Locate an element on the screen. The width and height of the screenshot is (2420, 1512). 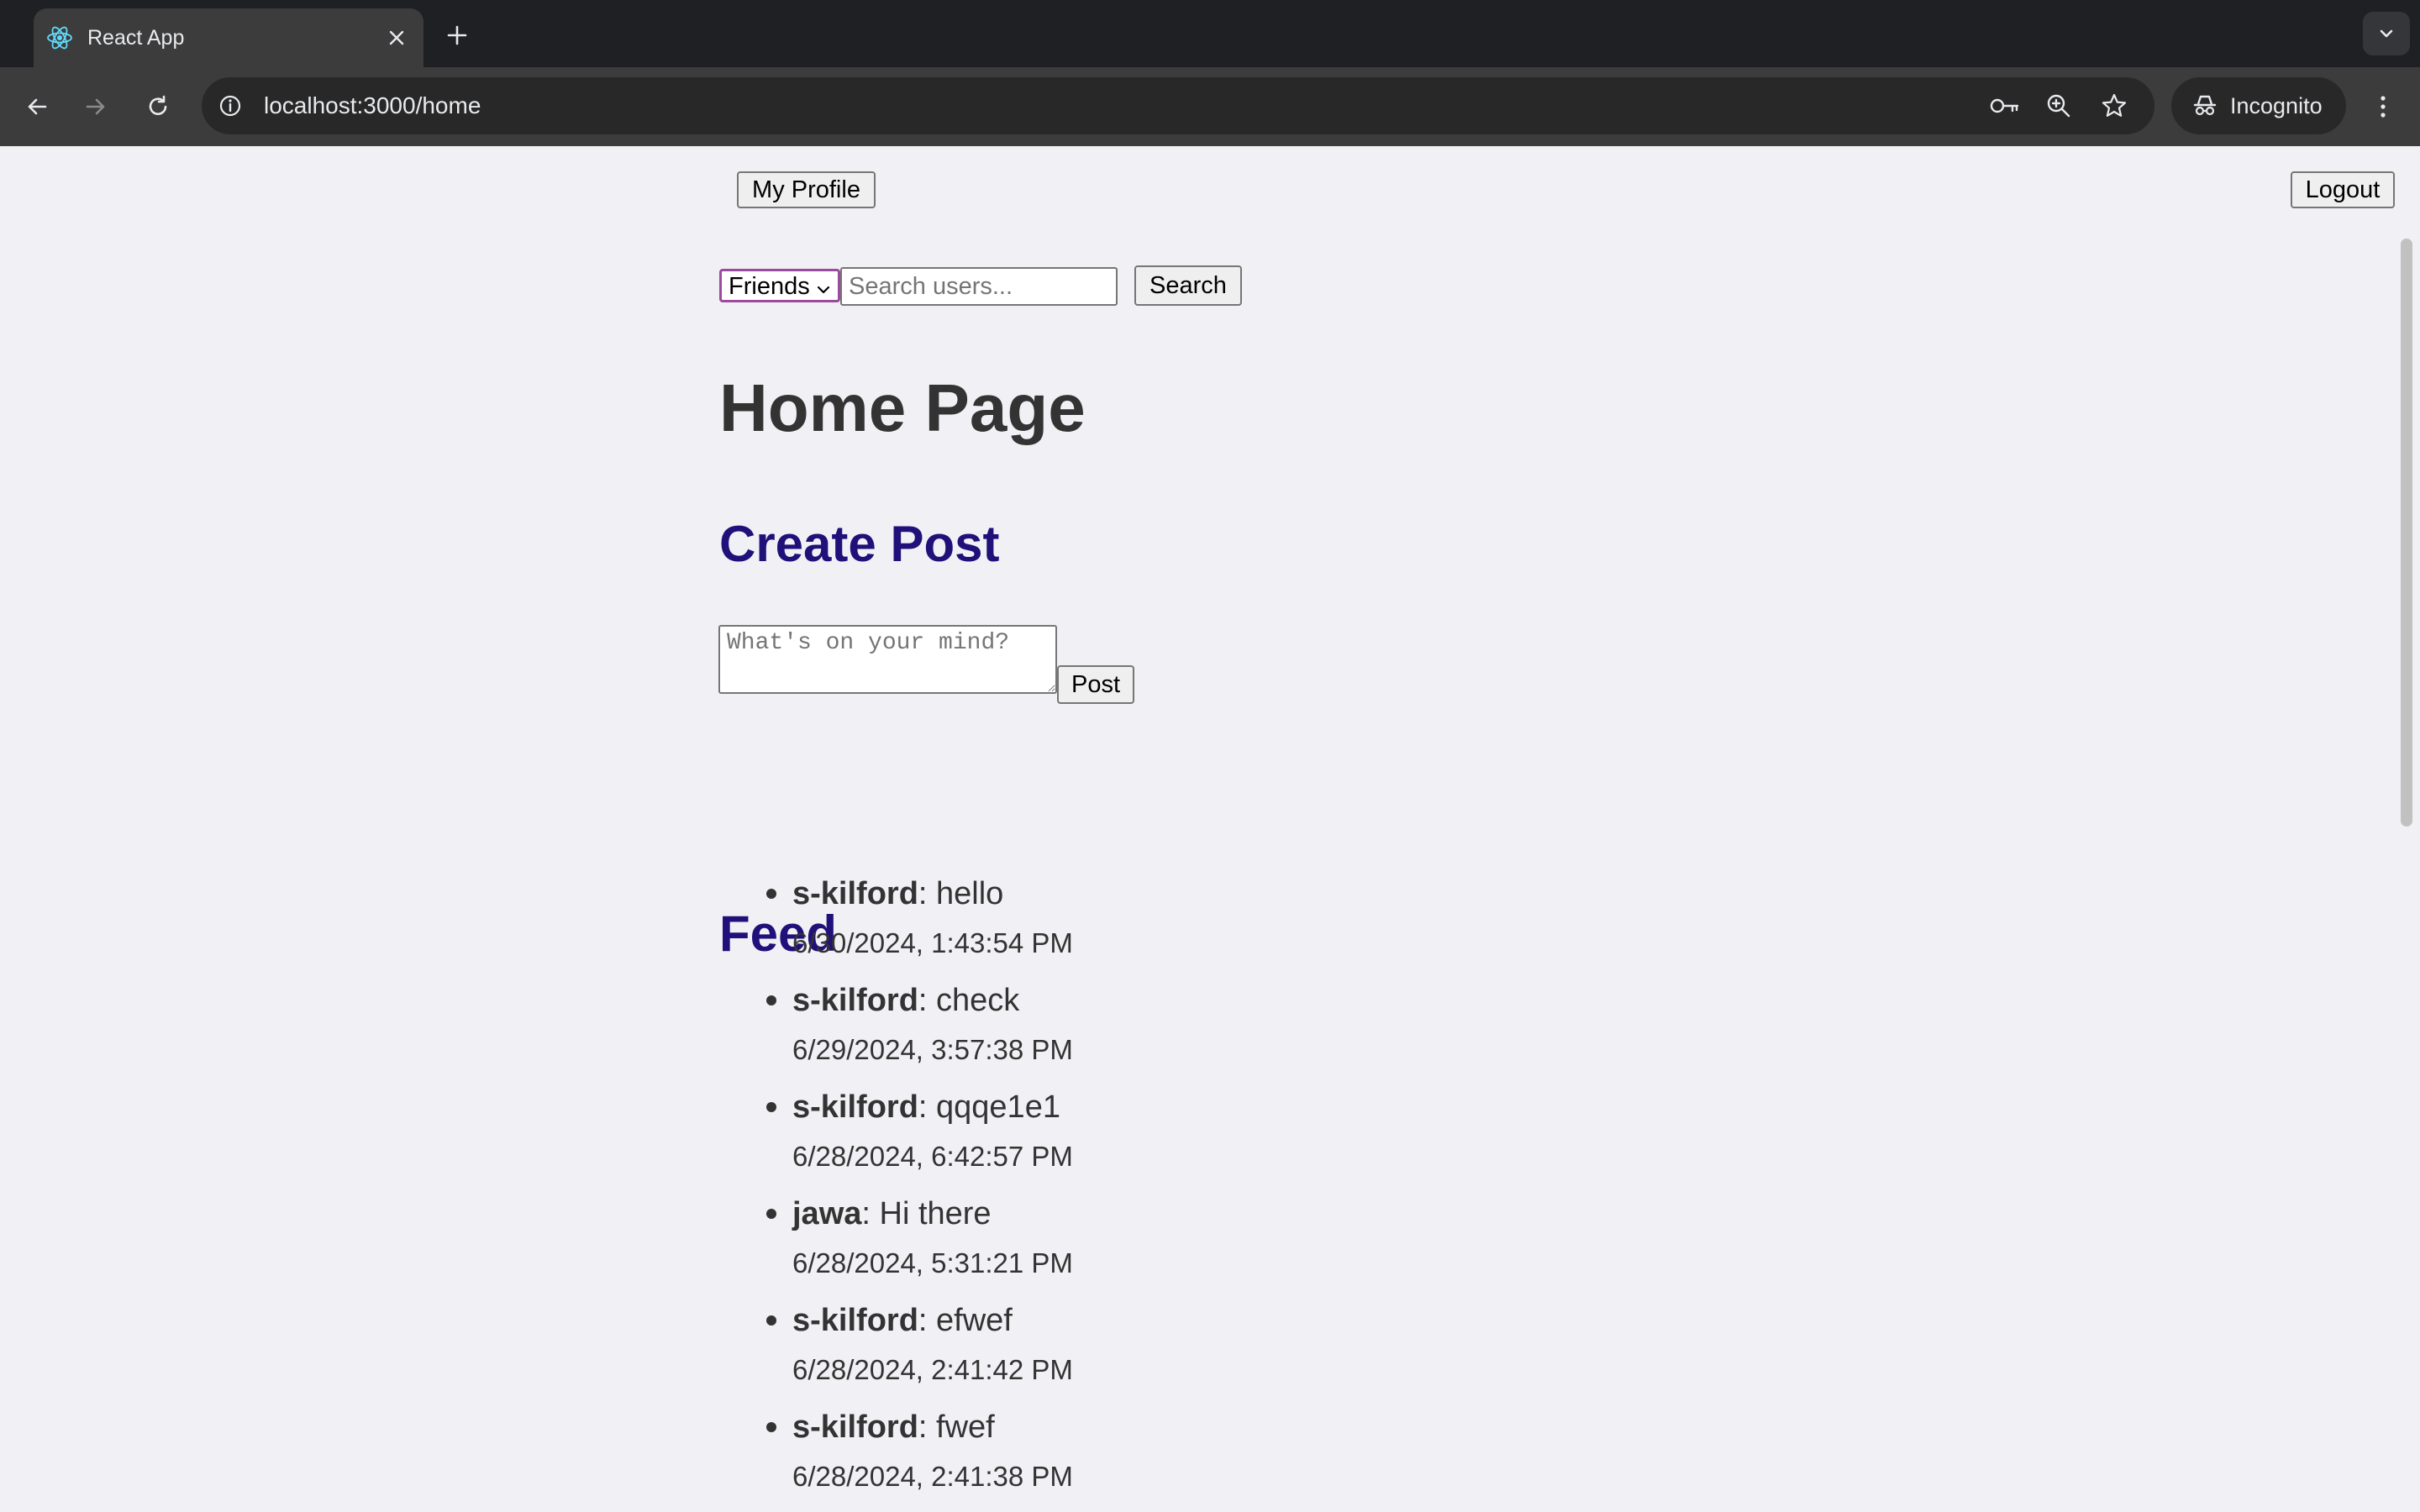
new-tab-plus-icon is located at coordinates (457, 35).